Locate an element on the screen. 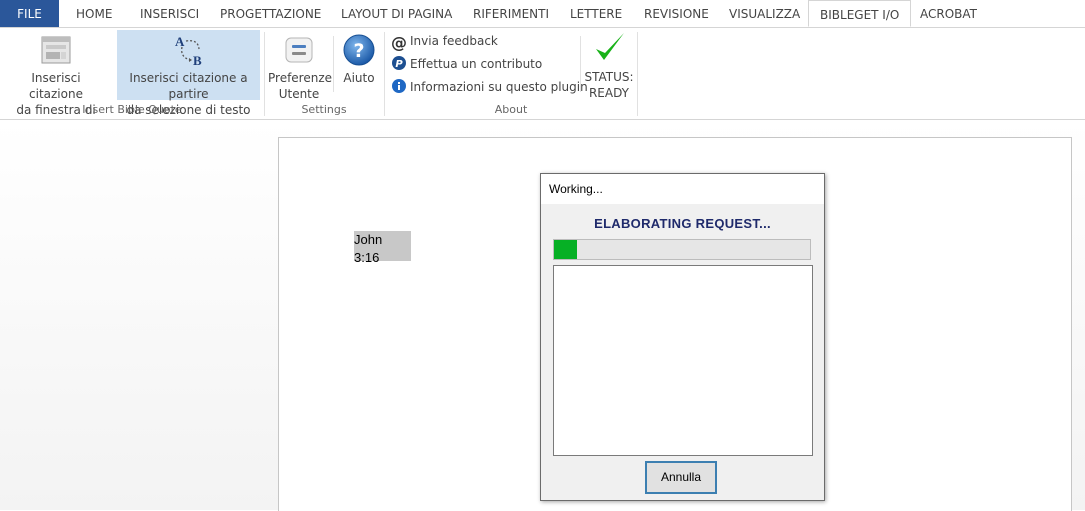 This screenshot has height=511, width=1085. preferences-icon is located at coordinates (299, 50).